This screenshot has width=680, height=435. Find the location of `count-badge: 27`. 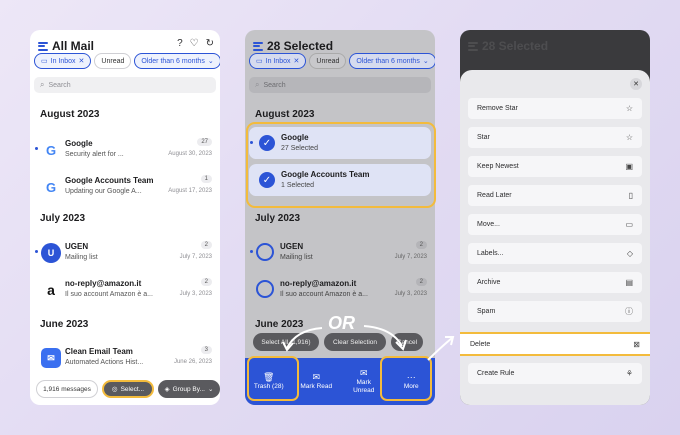

count-badge: 27 is located at coordinates (204, 142).